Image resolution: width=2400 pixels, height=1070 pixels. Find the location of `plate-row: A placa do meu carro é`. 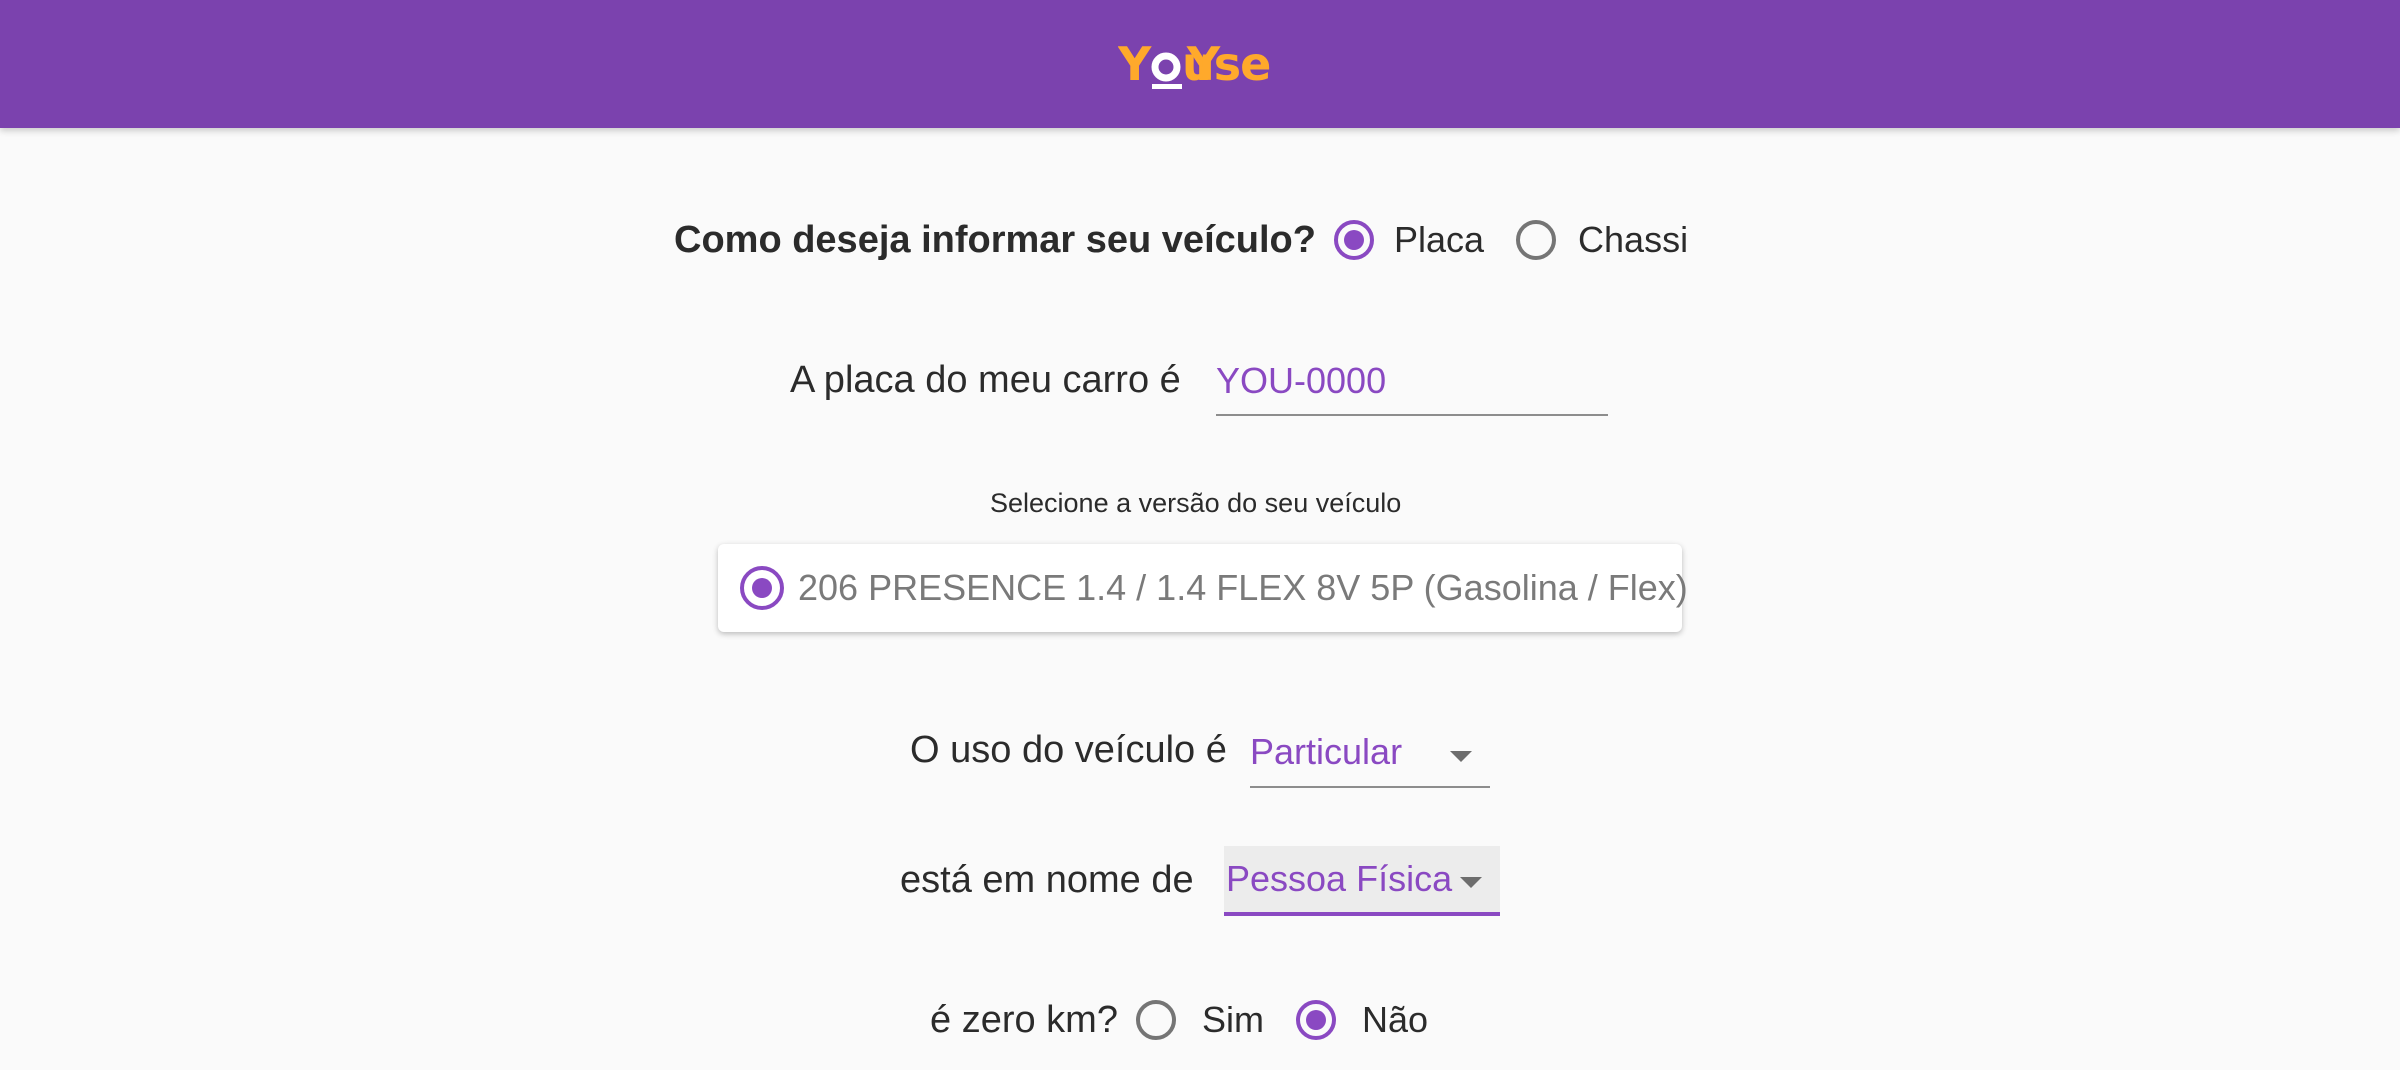

plate-row: A placa do meu carro é is located at coordinates (985, 380).